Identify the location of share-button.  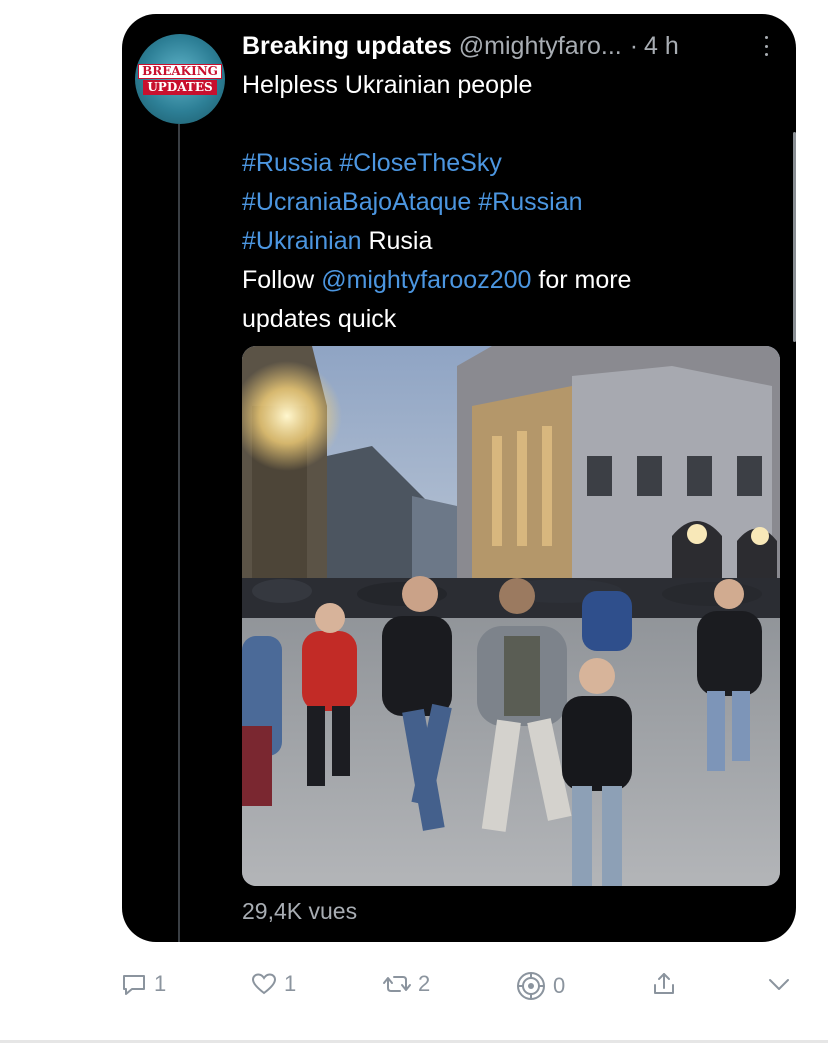
(664, 984).